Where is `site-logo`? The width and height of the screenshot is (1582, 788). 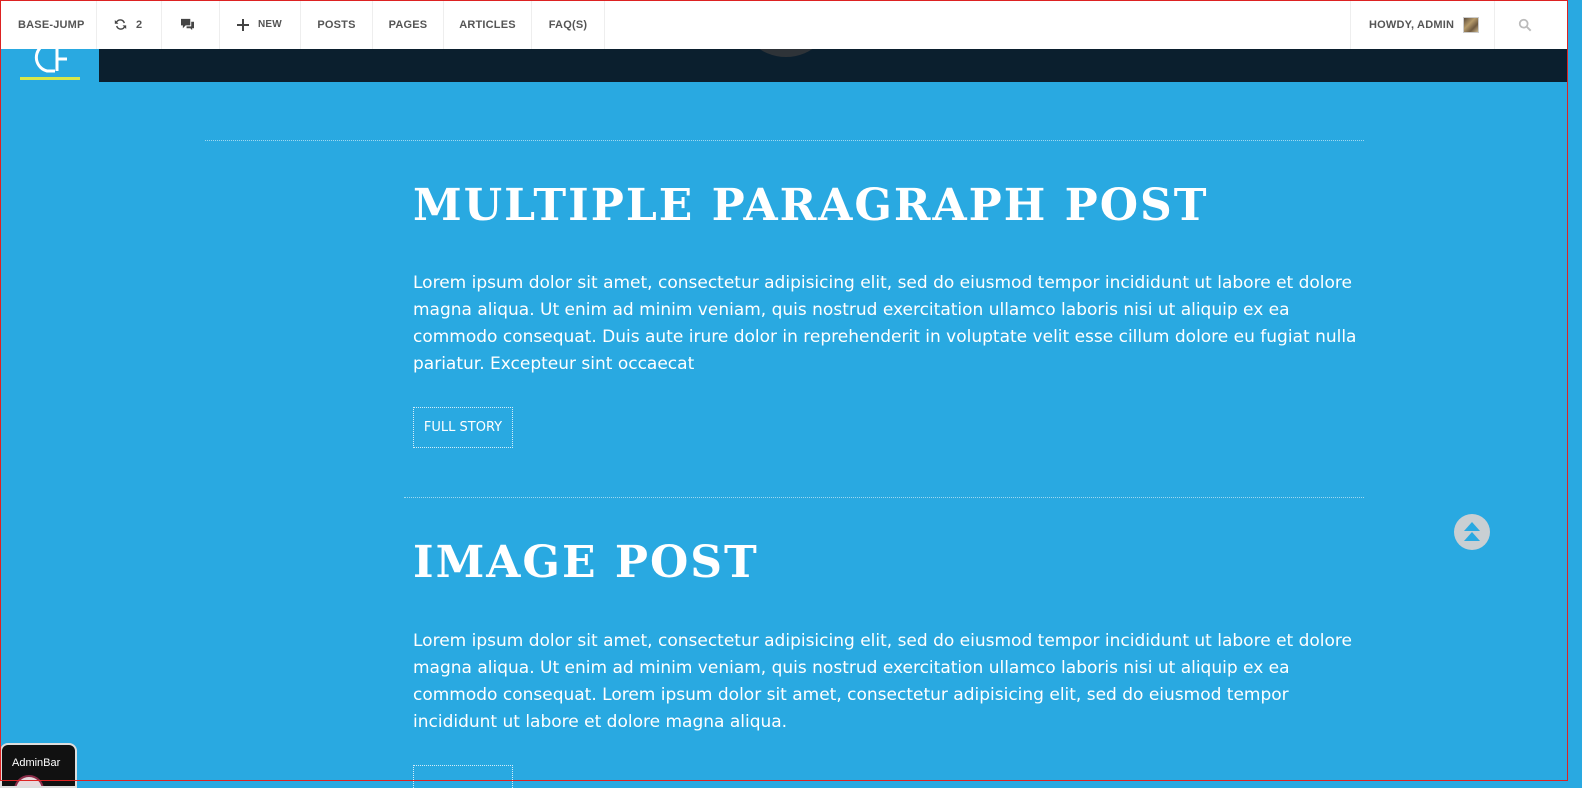 site-logo is located at coordinates (50, 65).